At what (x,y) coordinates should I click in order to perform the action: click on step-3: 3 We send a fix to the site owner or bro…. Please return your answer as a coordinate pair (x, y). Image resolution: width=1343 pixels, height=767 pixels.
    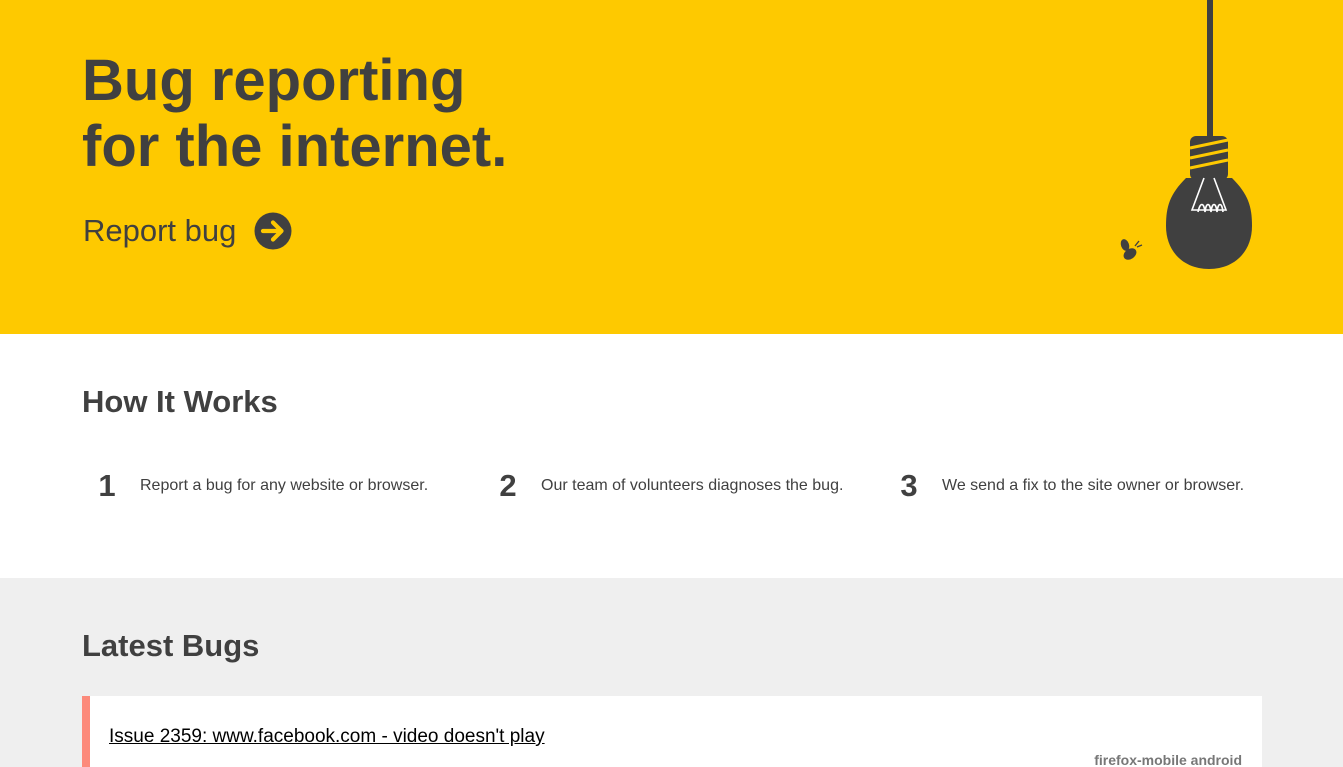
    Looking at the image, I should click on (1066, 486).